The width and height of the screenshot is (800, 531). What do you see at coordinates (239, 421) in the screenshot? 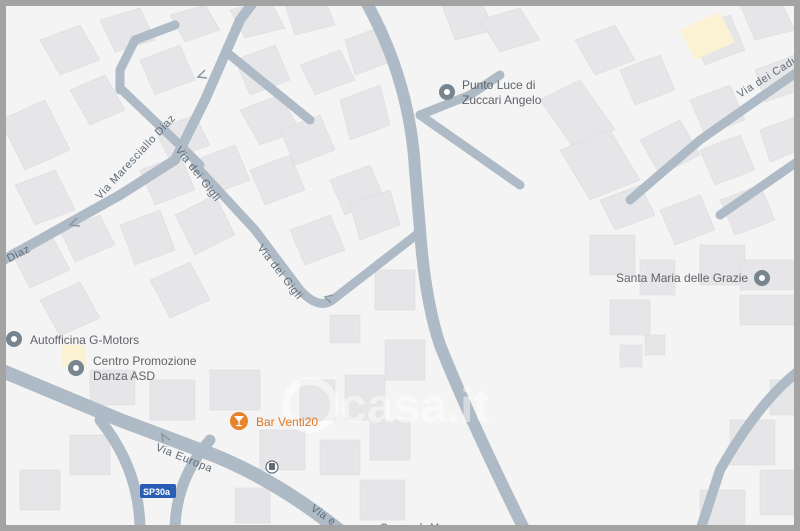
I see `cocktail-icon` at bounding box center [239, 421].